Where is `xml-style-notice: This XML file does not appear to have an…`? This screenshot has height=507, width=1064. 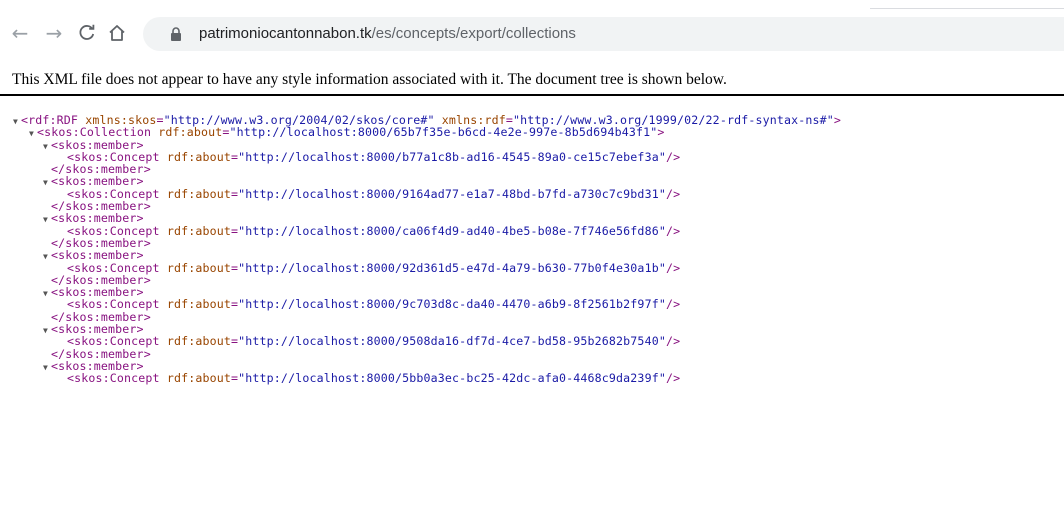 xml-style-notice: This XML file does not appear to have an… is located at coordinates (369, 79).